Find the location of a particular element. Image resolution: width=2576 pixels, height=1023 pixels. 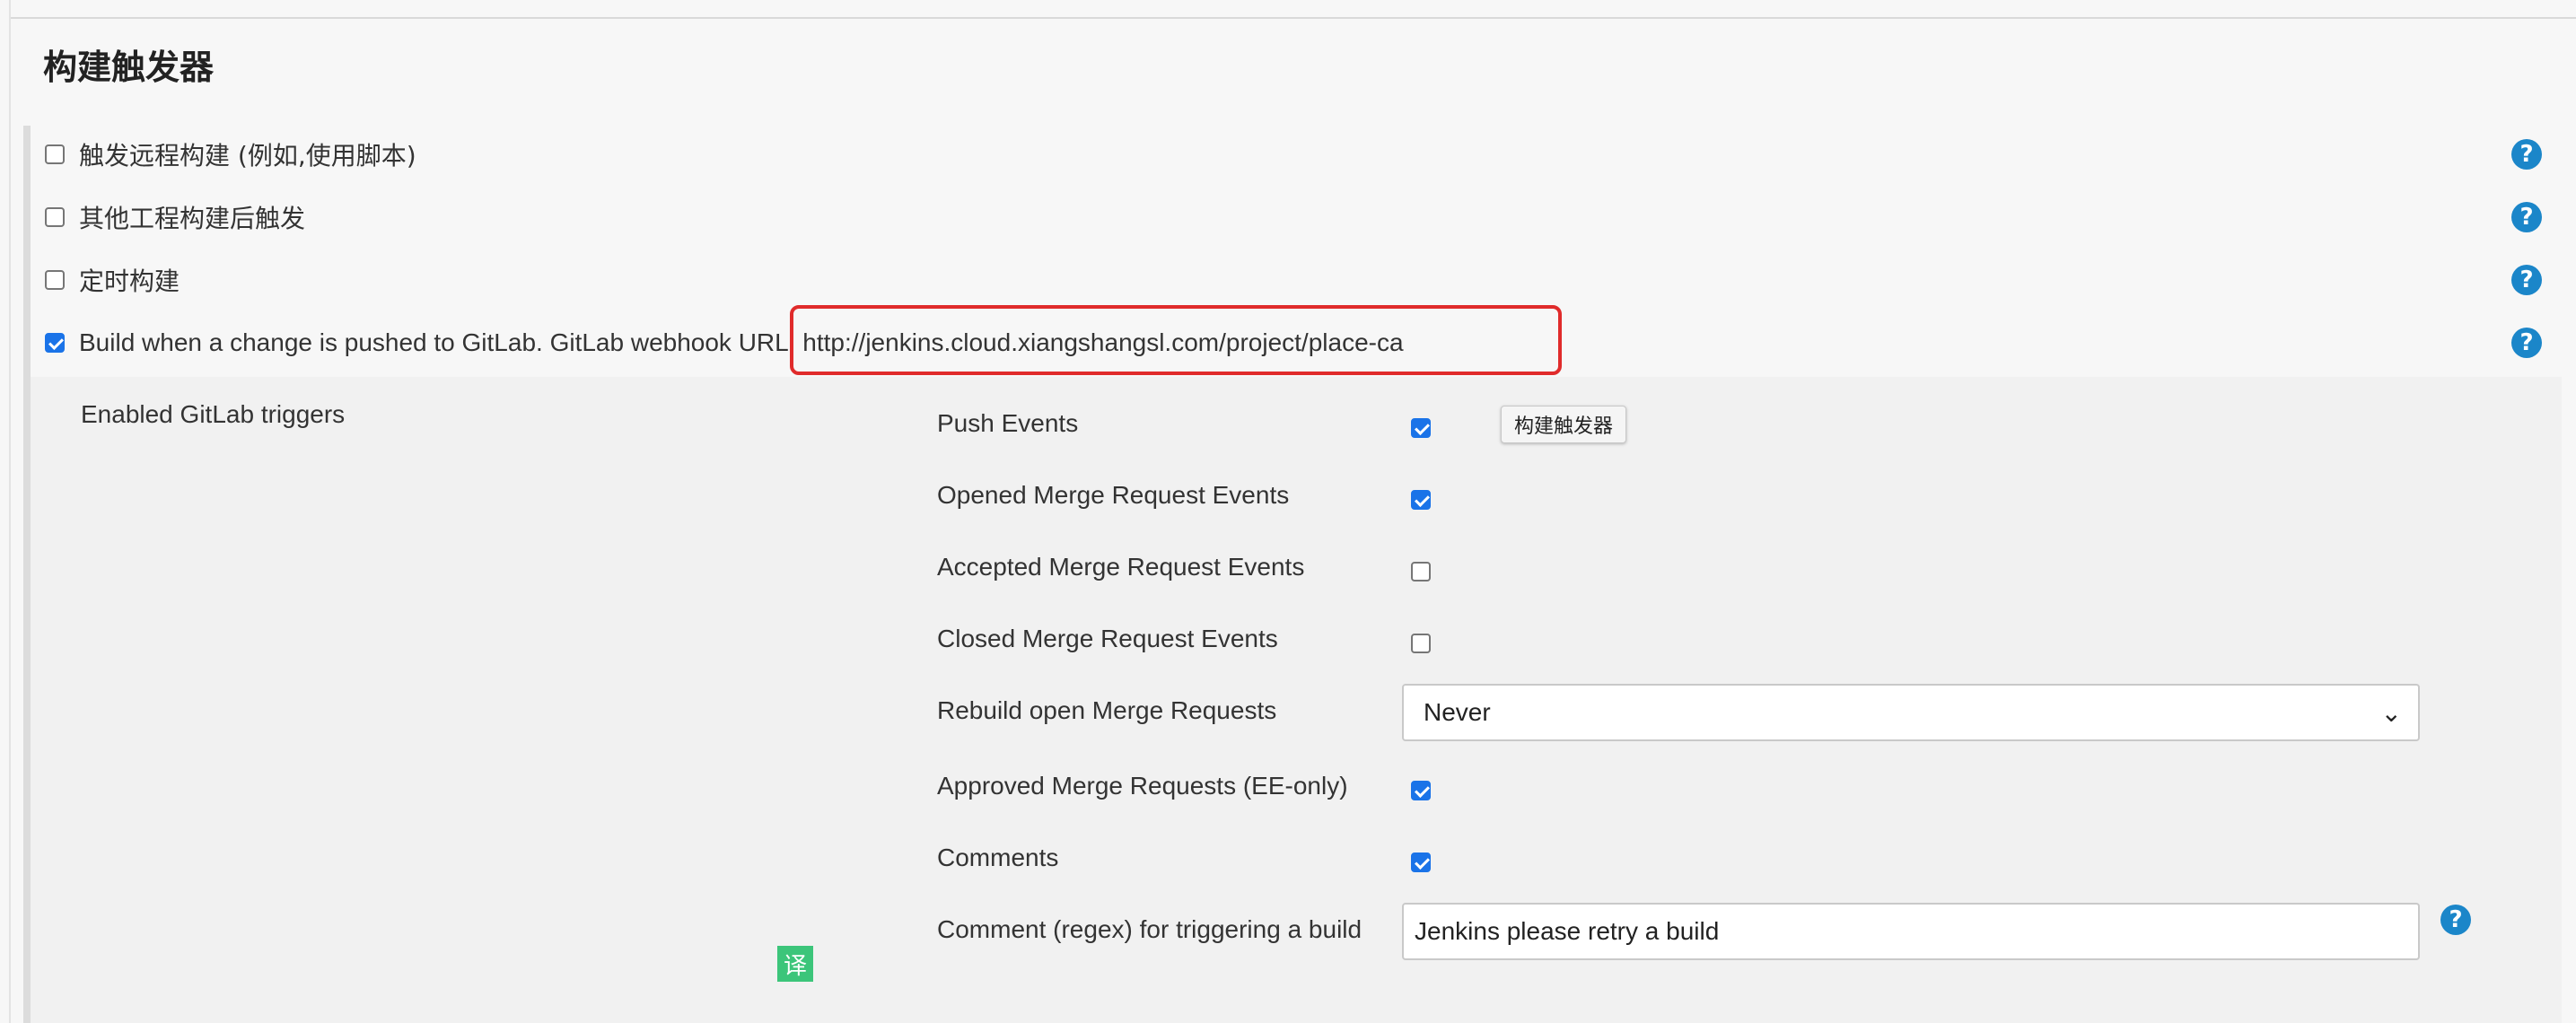

trigger-upstream-checkbox is located at coordinates (55, 217).